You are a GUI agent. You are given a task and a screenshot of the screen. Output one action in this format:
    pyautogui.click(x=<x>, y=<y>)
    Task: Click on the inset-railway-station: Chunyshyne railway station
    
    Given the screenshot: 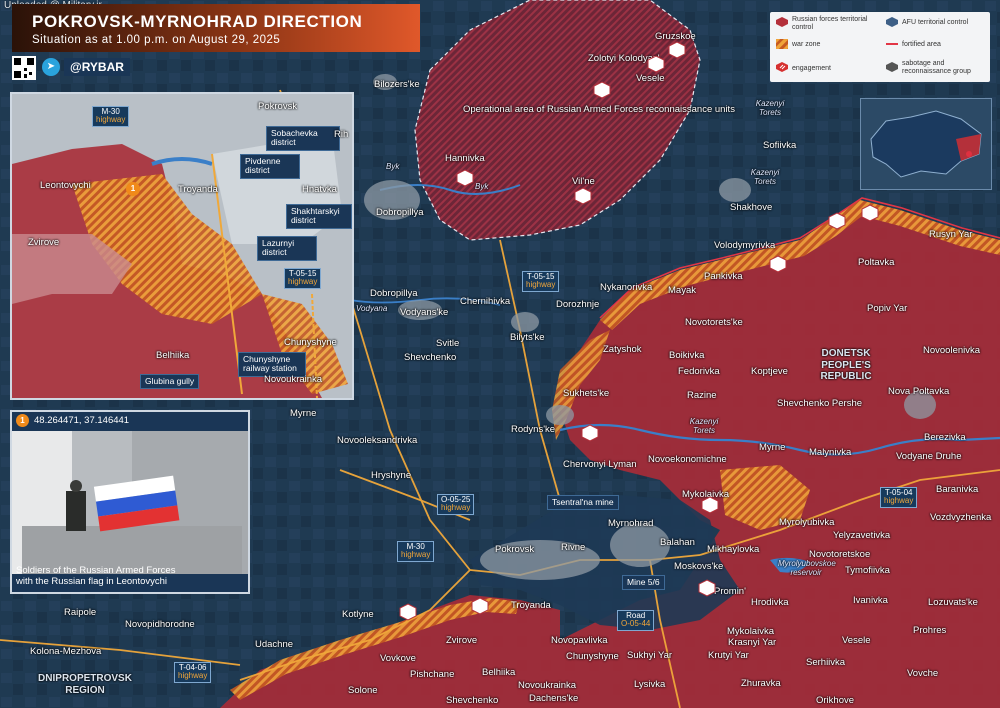 What is the action you would take?
    pyautogui.click(x=272, y=364)
    